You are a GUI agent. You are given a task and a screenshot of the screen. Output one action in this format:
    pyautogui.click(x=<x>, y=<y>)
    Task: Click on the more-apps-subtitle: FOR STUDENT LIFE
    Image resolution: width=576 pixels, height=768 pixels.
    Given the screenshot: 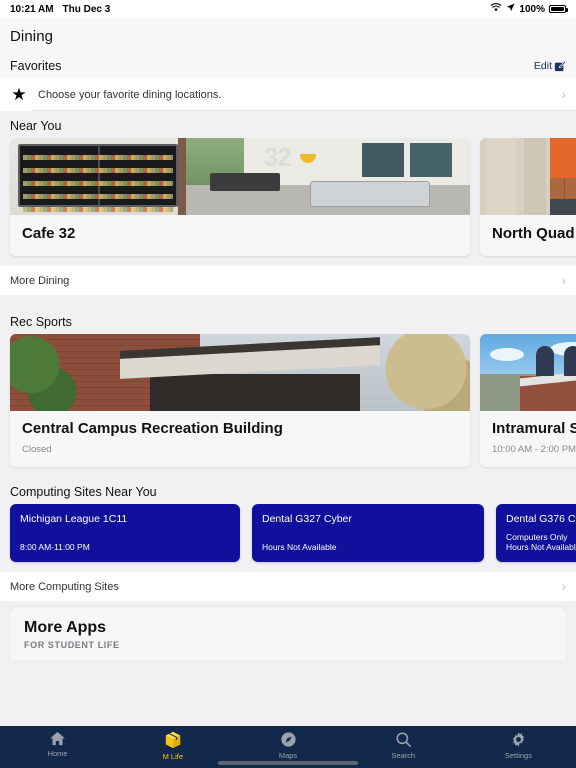 What is the action you would take?
    pyautogui.click(x=72, y=645)
    